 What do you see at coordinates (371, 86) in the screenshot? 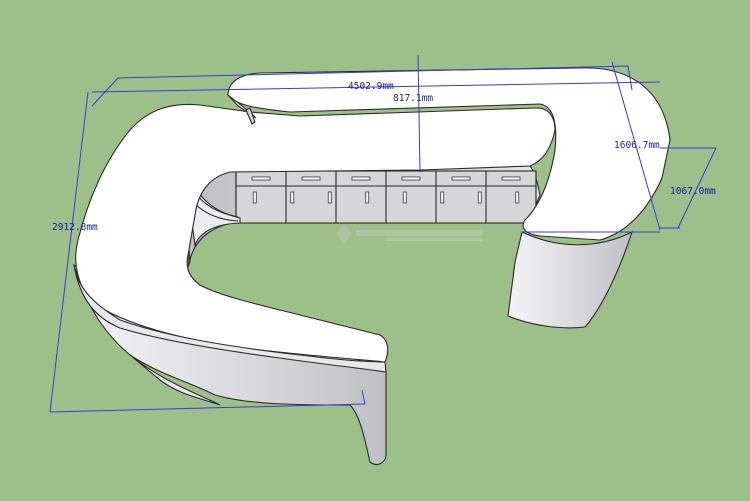
I see `dim-label-overall-length: 4502.9mm` at bounding box center [371, 86].